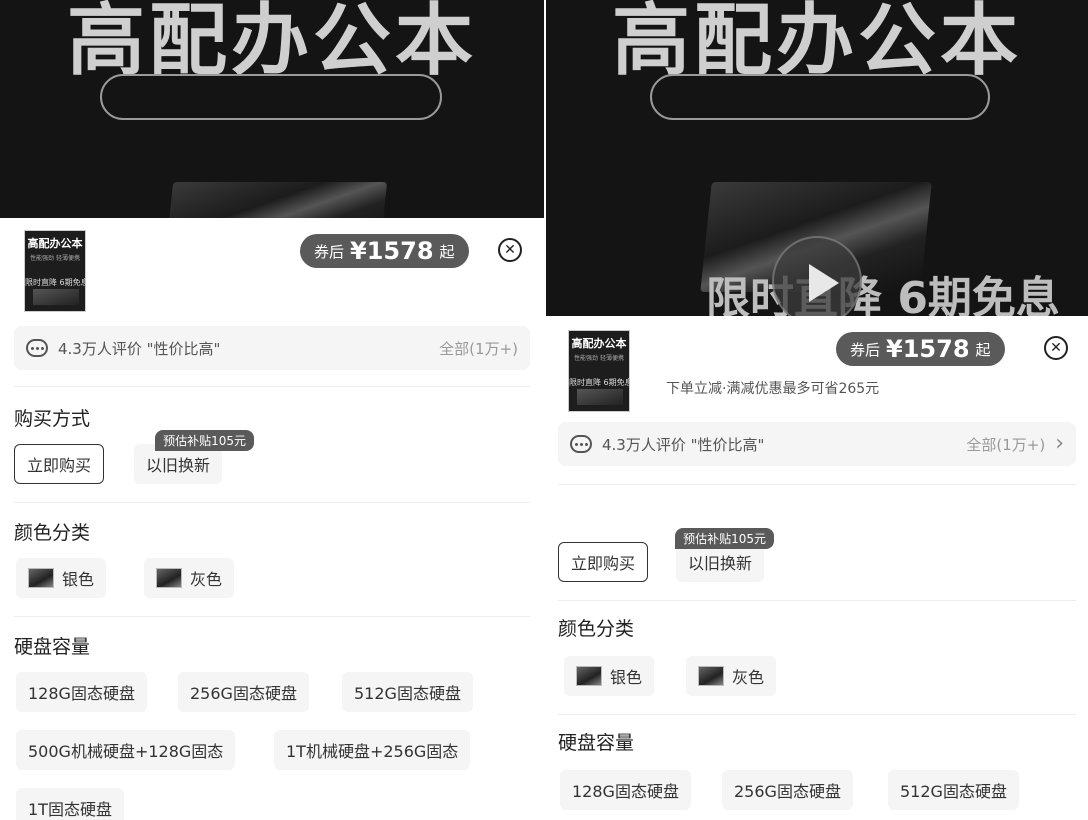  I want to click on coupon-text: 下单立减·满减优惠最多可省265元, so click(773, 389).